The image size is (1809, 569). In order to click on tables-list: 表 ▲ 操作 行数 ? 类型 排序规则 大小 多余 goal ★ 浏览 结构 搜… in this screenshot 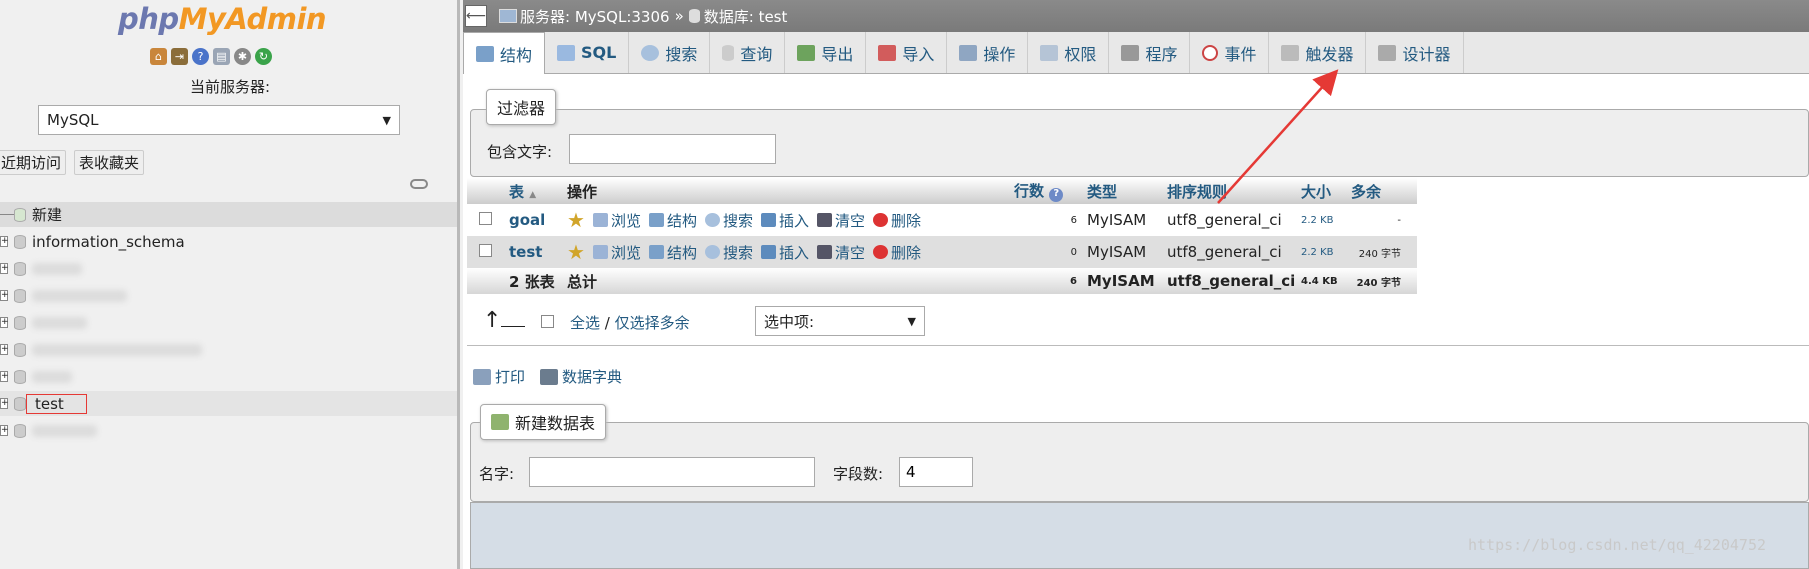, I will do `click(942, 236)`.